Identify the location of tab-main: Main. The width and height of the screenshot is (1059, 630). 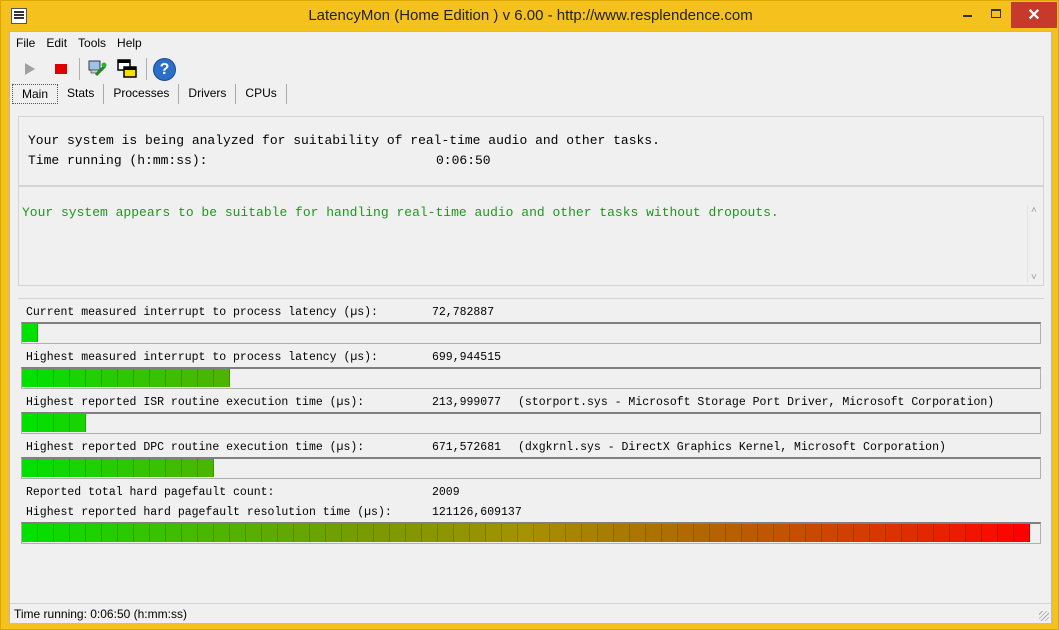
(35, 94).